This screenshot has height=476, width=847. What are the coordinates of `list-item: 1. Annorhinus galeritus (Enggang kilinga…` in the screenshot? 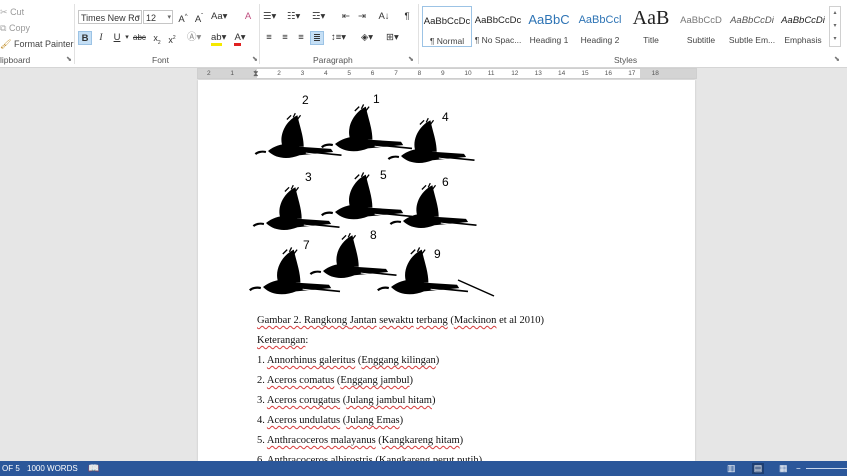 It's located at (348, 360).